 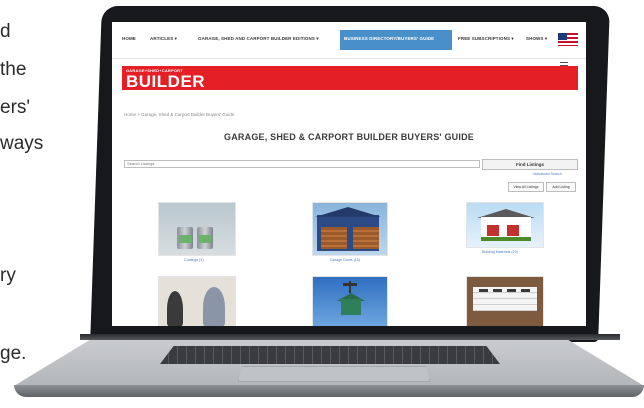 I want to click on category-link: Garage Doors (15), so click(x=345, y=260).